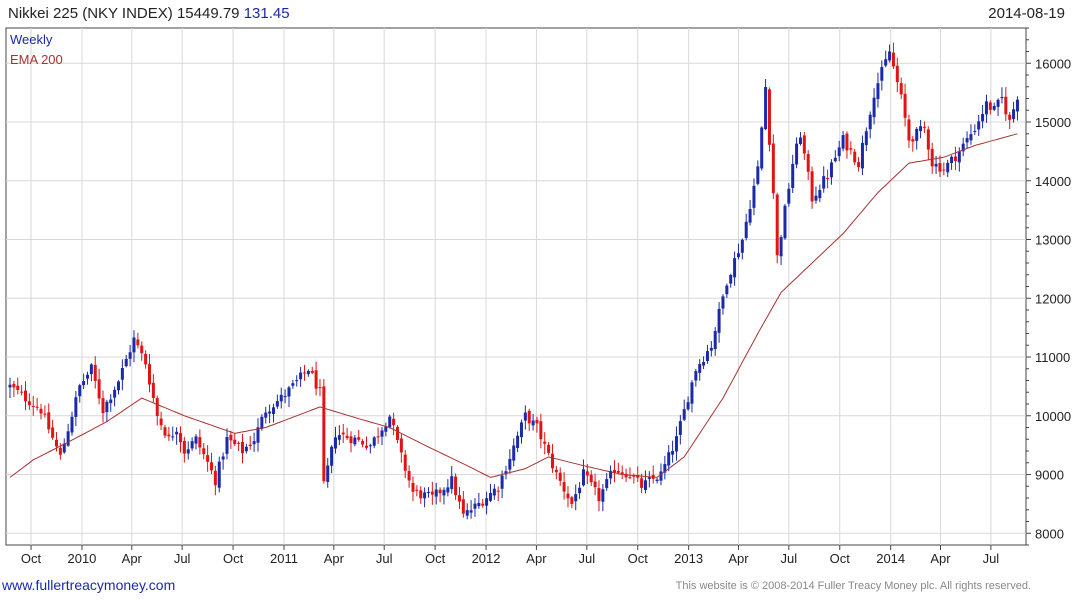 The width and height of the screenshot is (1075, 600). What do you see at coordinates (1049, 533) in the screenshot?
I see `y-tick-label: 8000` at bounding box center [1049, 533].